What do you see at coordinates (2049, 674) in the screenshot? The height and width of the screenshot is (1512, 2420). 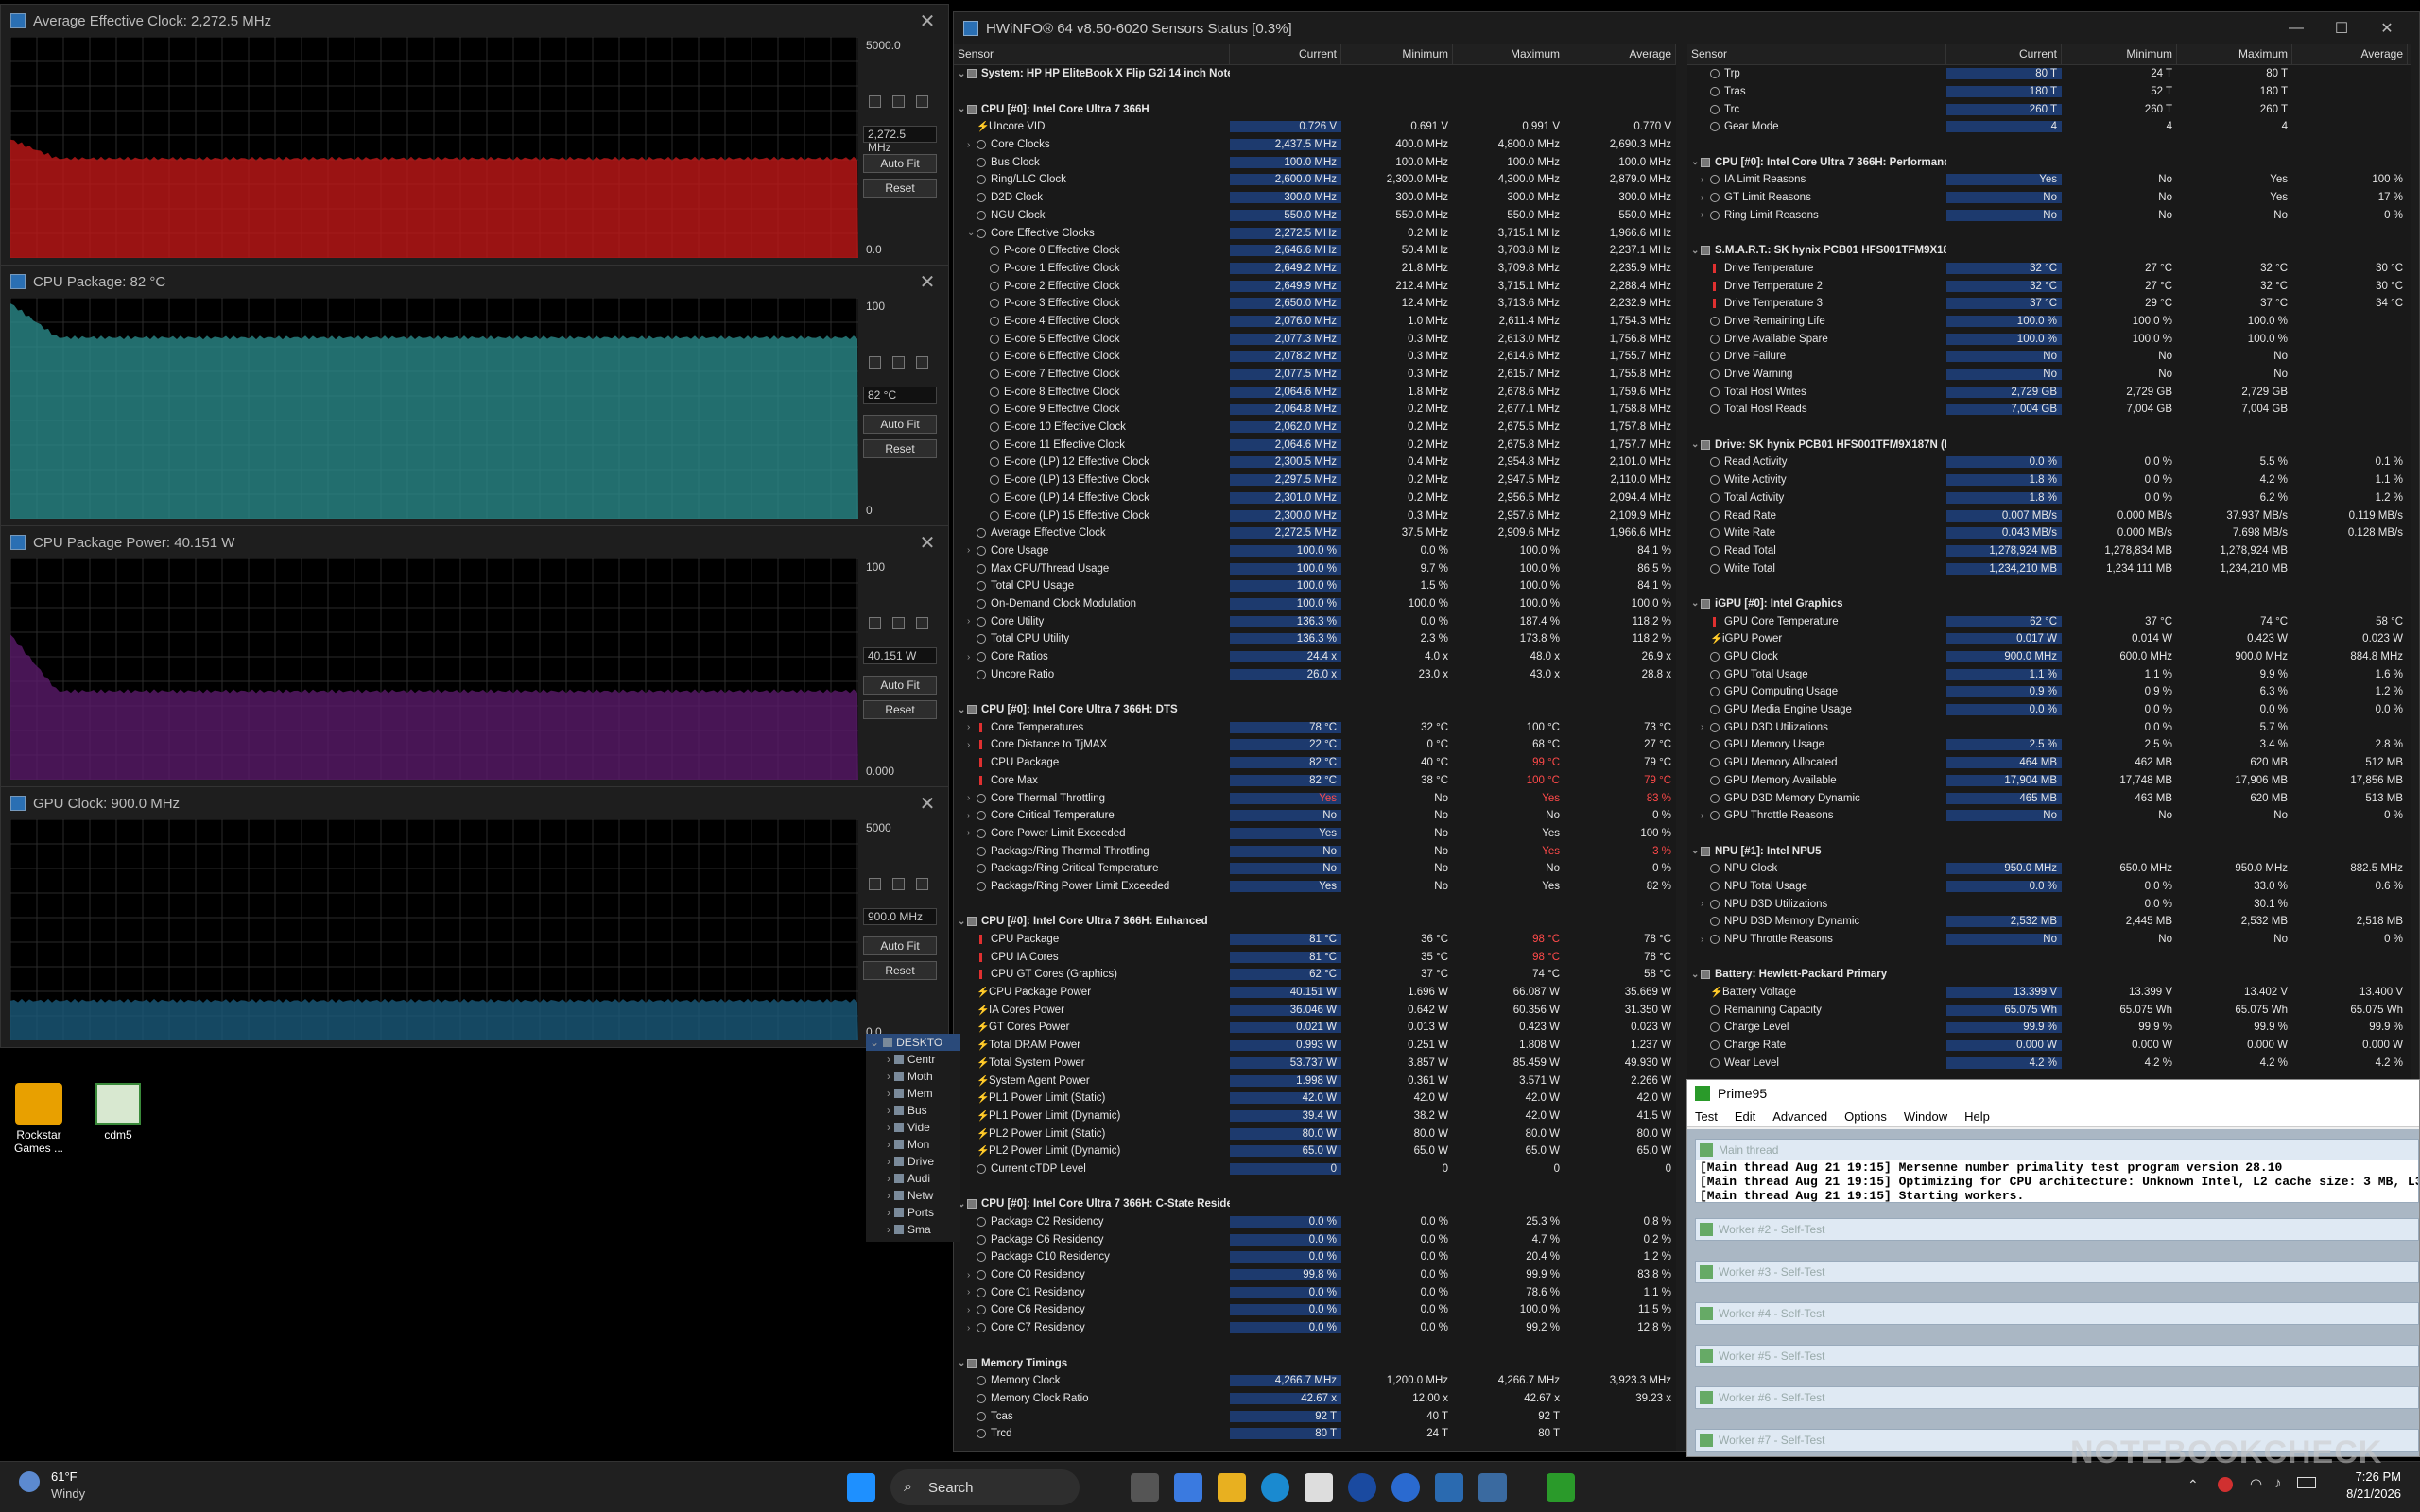 I see `sensor-row: GPU Total Usage 1.1 % 1.1 % 9.9 % 1.6 %` at bounding box center [2049, 674].